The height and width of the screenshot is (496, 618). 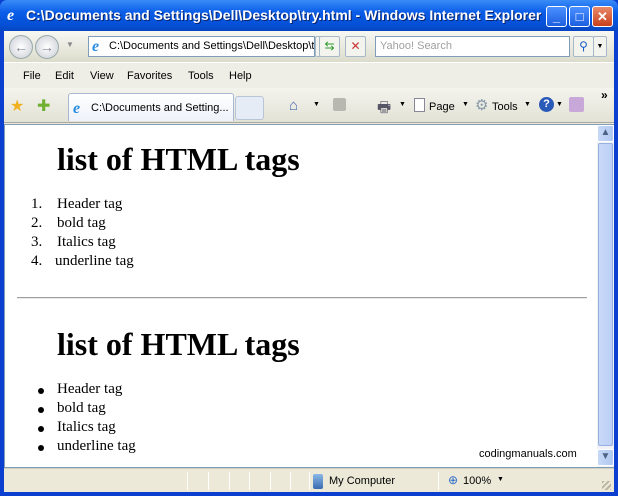 I want to click on home-dropdown-icon: ▼, so click(x=316, y=104).